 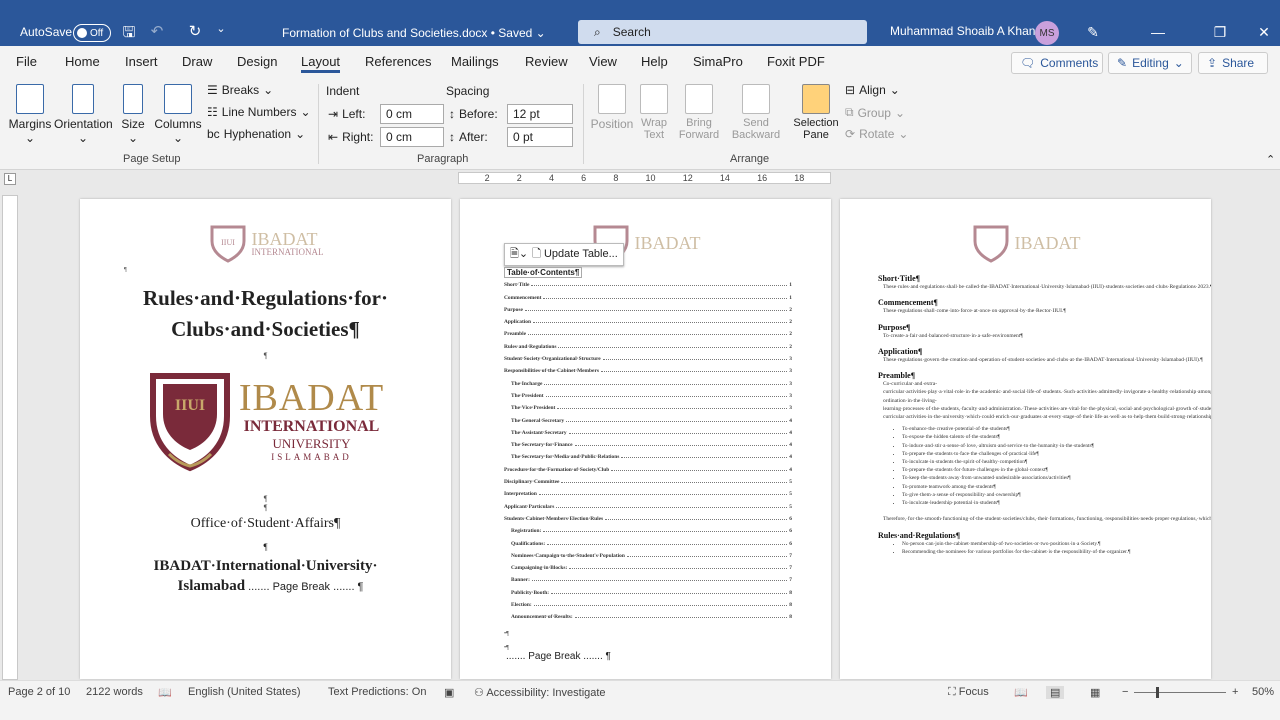 What do you see at coordinates (540, 114) in the screenshot?
I see `spacing-before-input: 12 pt` at bounding box center [540, 114].